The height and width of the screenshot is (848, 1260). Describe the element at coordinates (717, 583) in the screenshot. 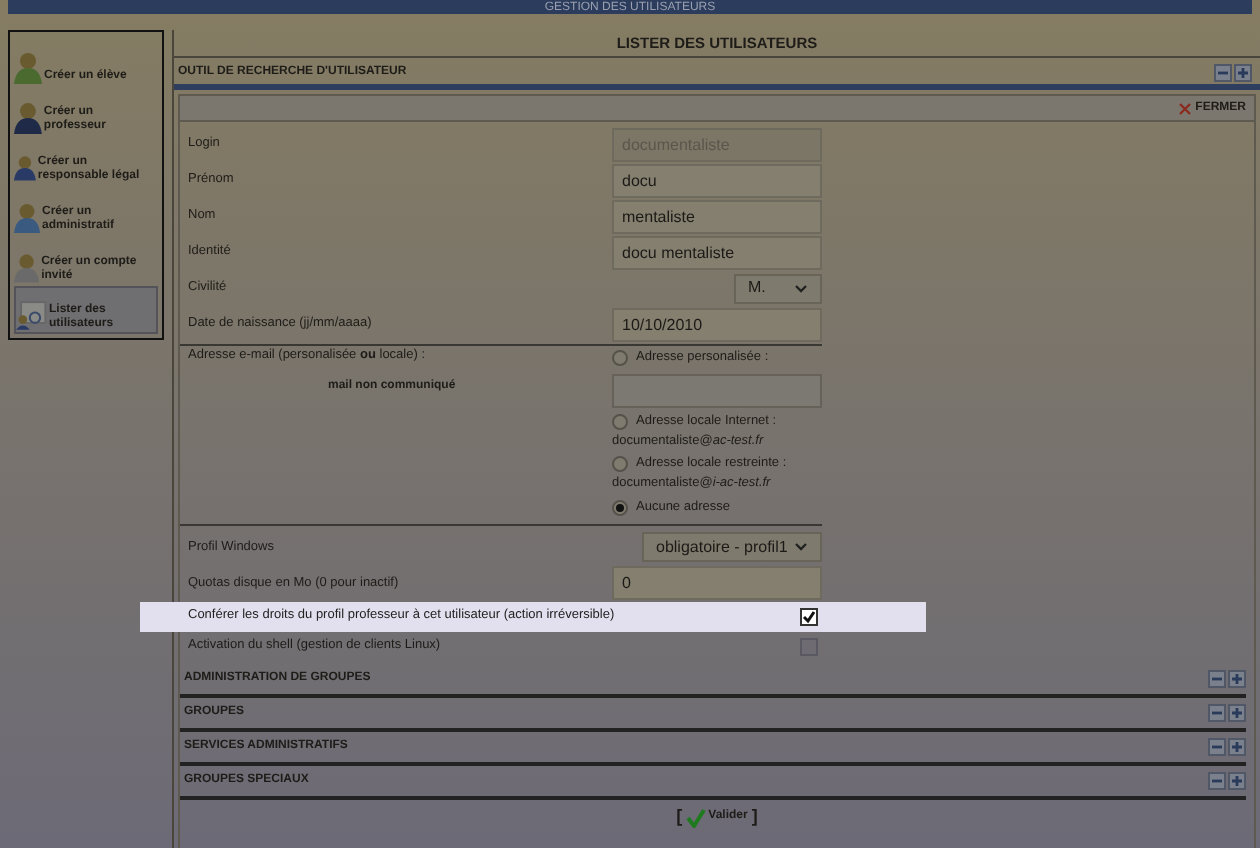

I see `text-field: 0` at that location.